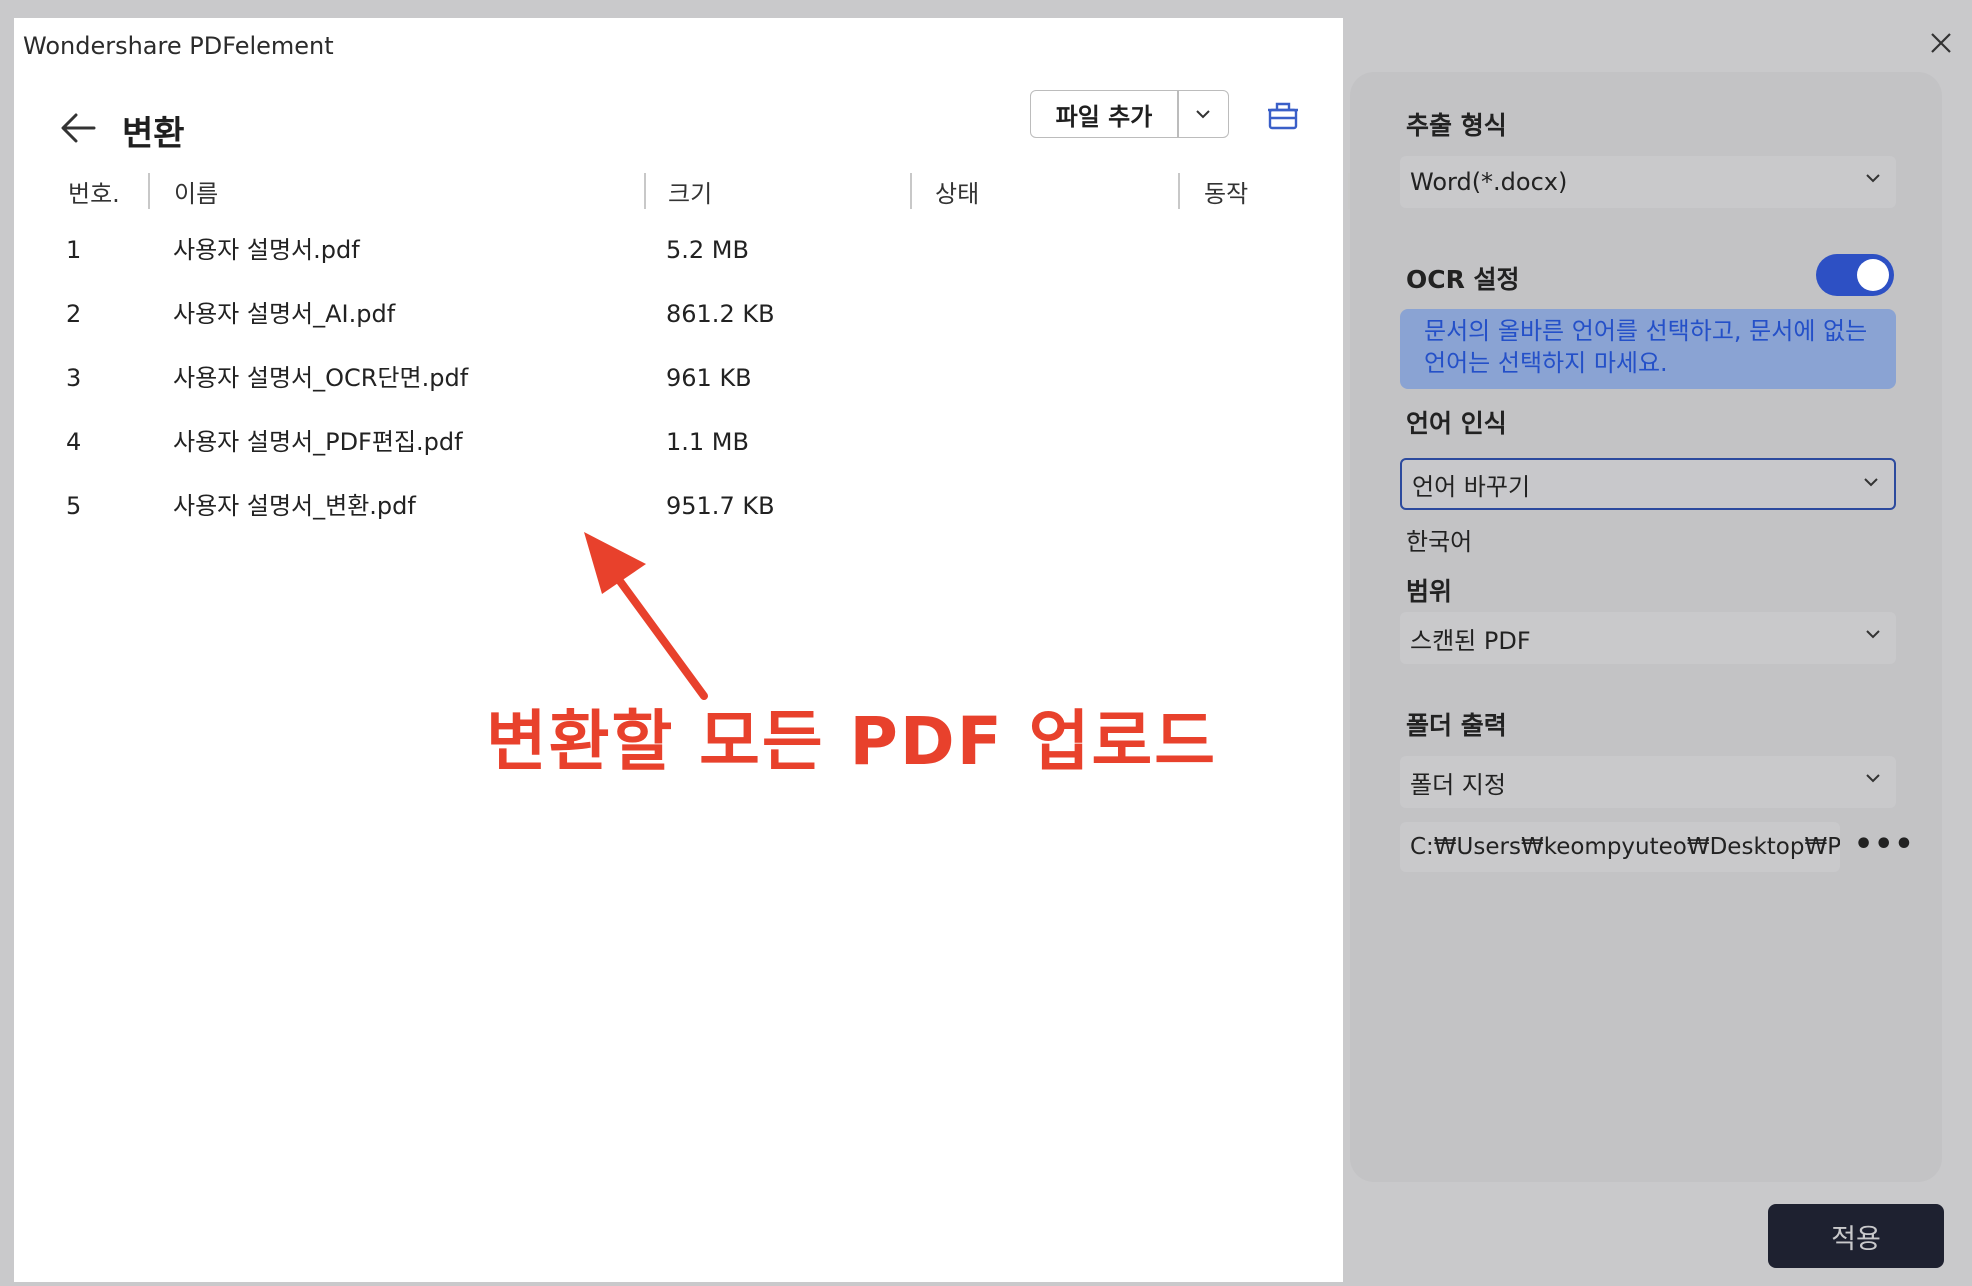 The image size is (1972, 1286). I want to click on output-folder-select: 폴더 지정, so click(1648, 782).